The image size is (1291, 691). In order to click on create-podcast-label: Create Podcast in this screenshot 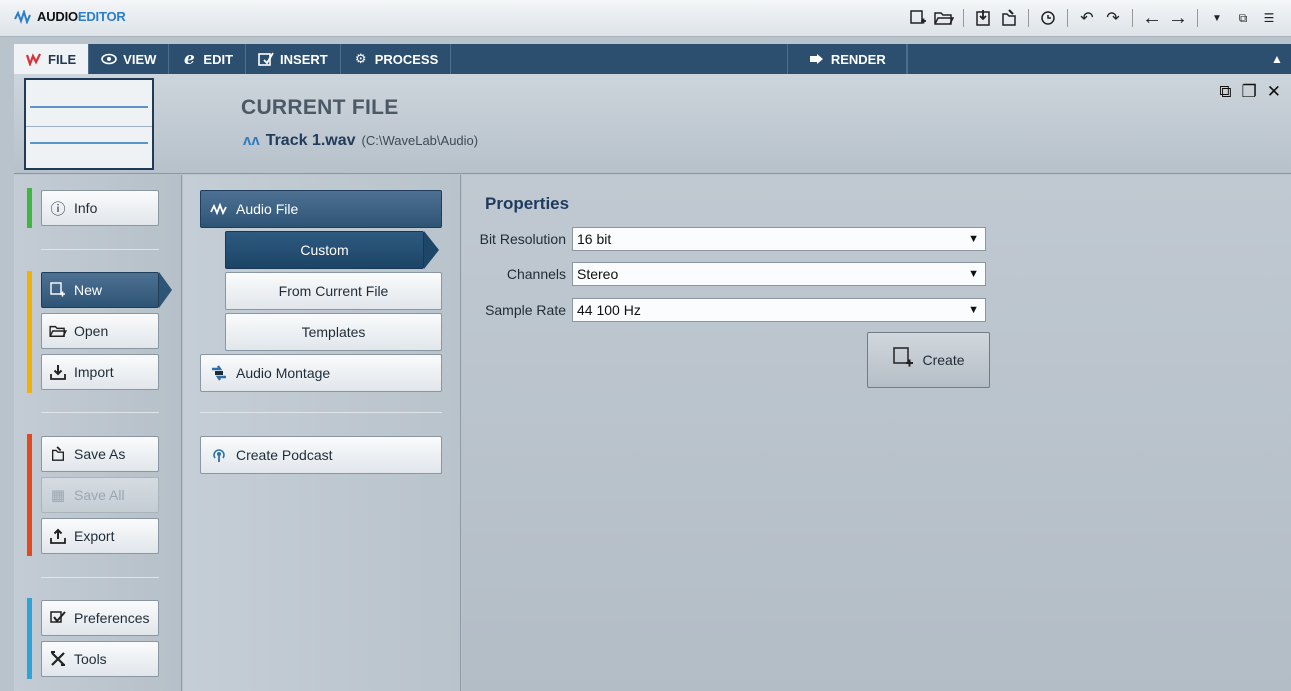, I will do `click(284, 455)`.